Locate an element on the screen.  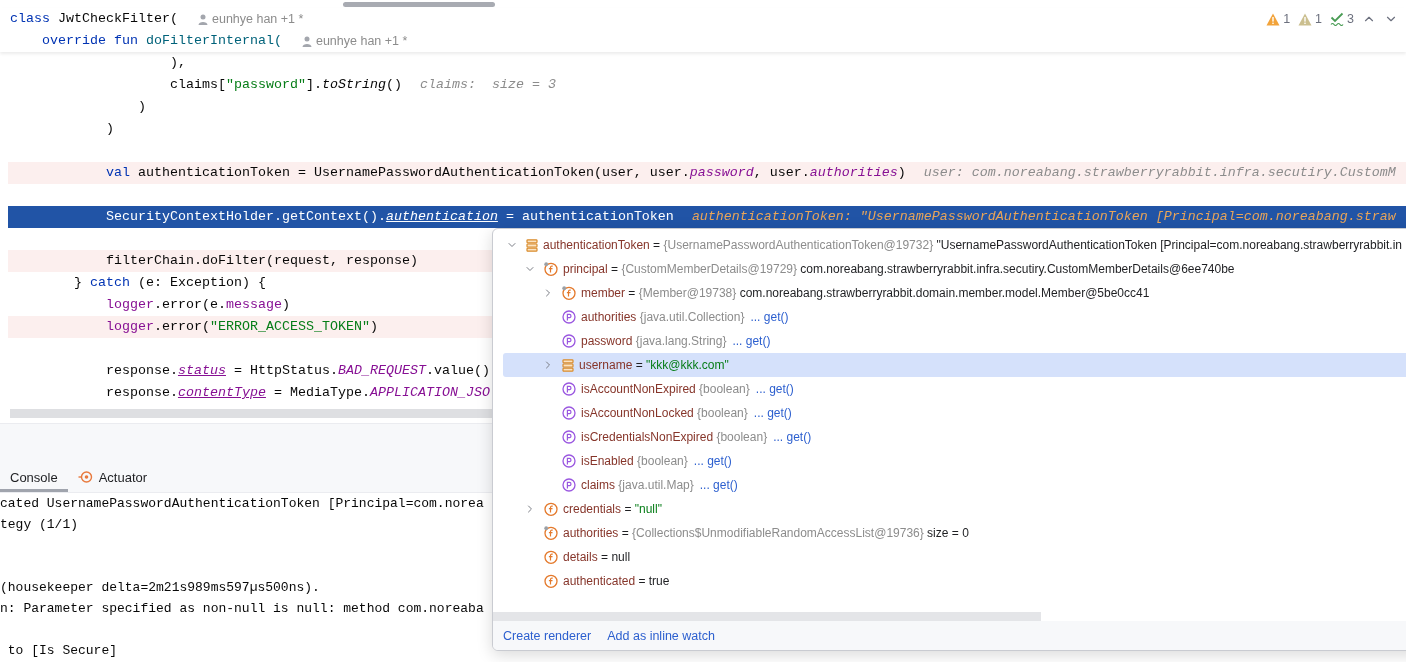
tree-row: username = "kkk@kkk.com" is located at coordinates (954, 365).